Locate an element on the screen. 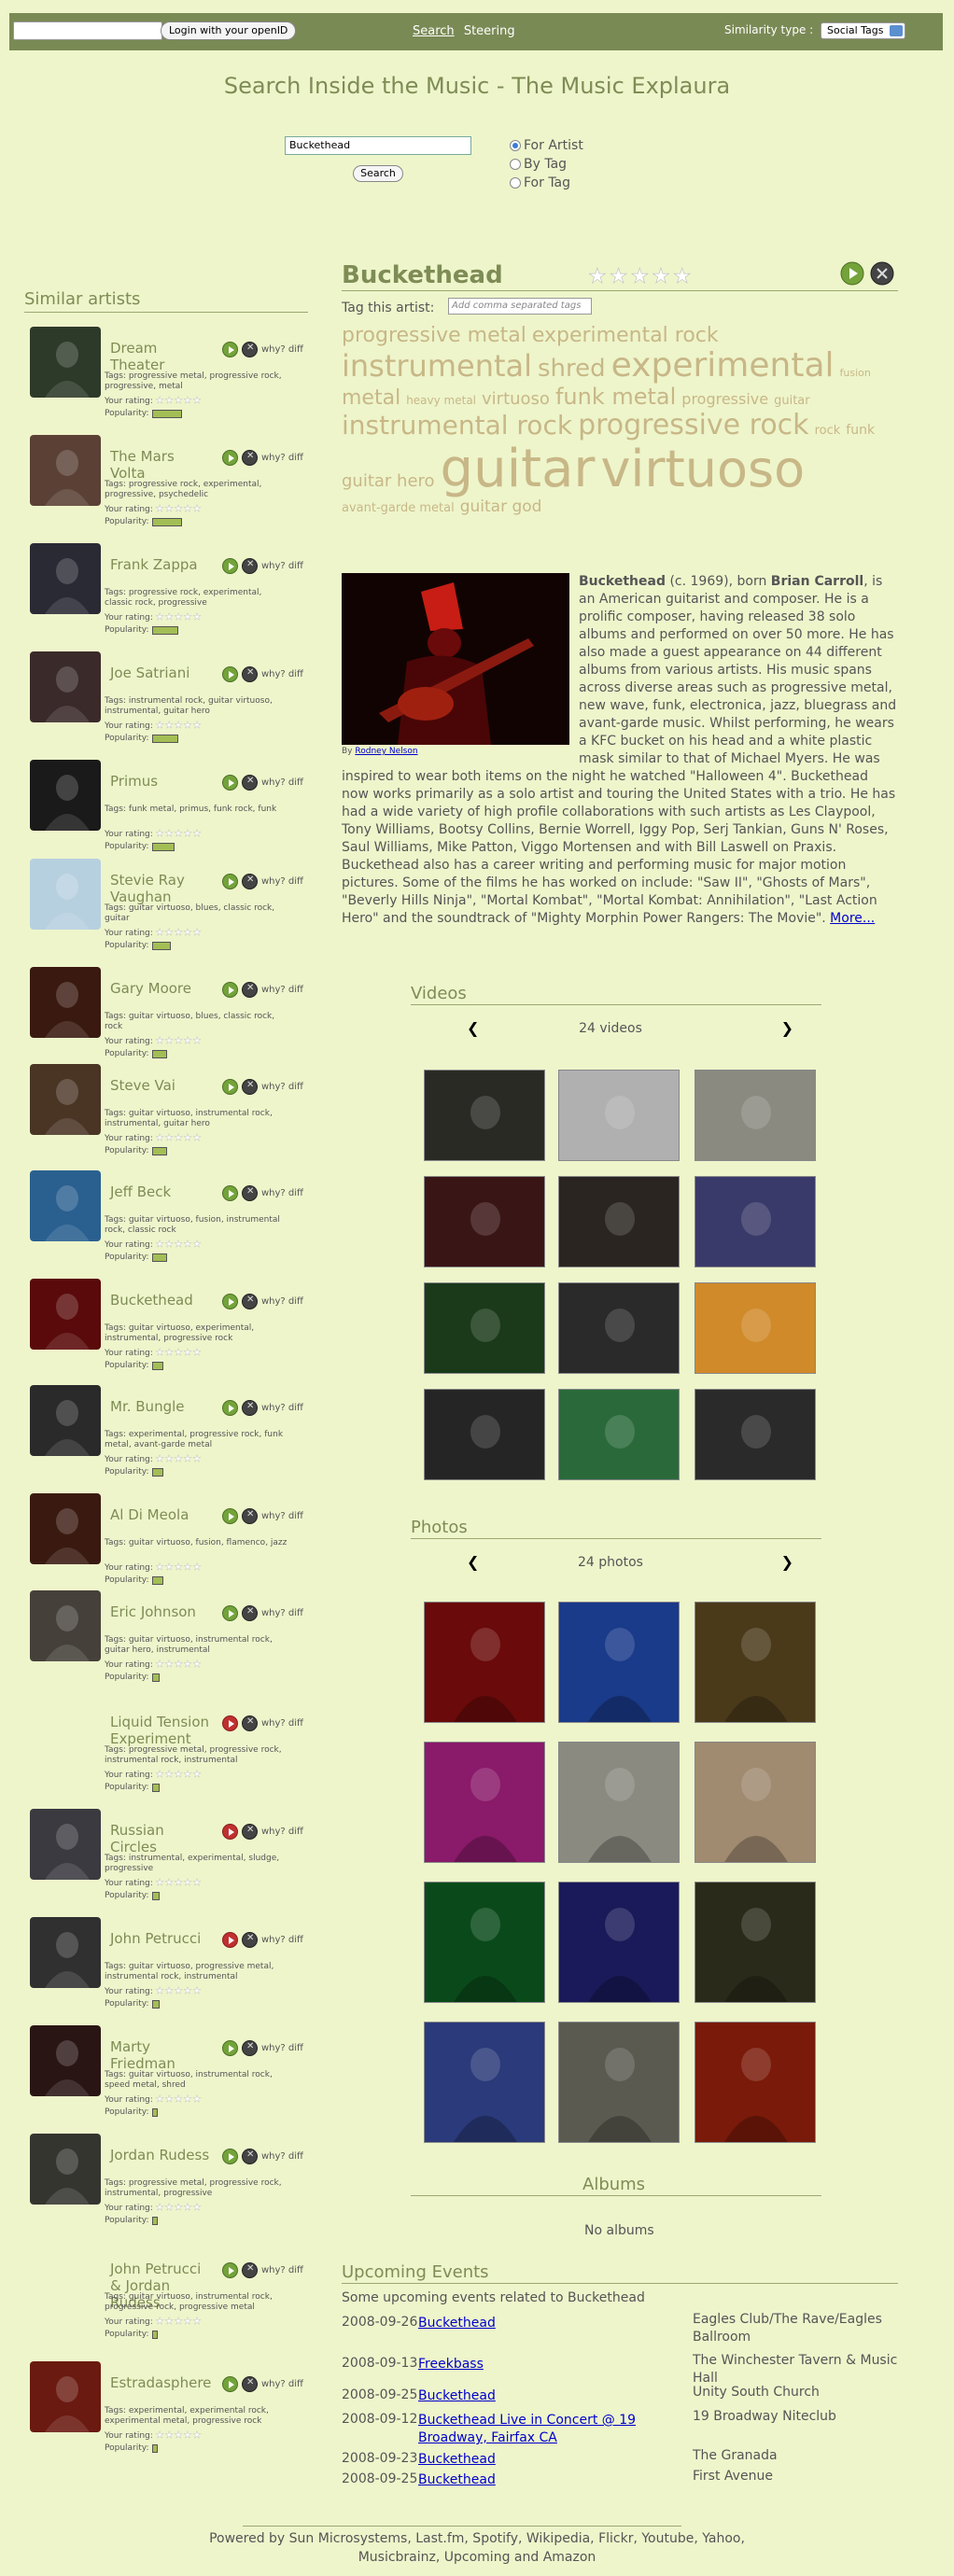  photos-prev-button: ❮ is located at coordinates (473, 1562).